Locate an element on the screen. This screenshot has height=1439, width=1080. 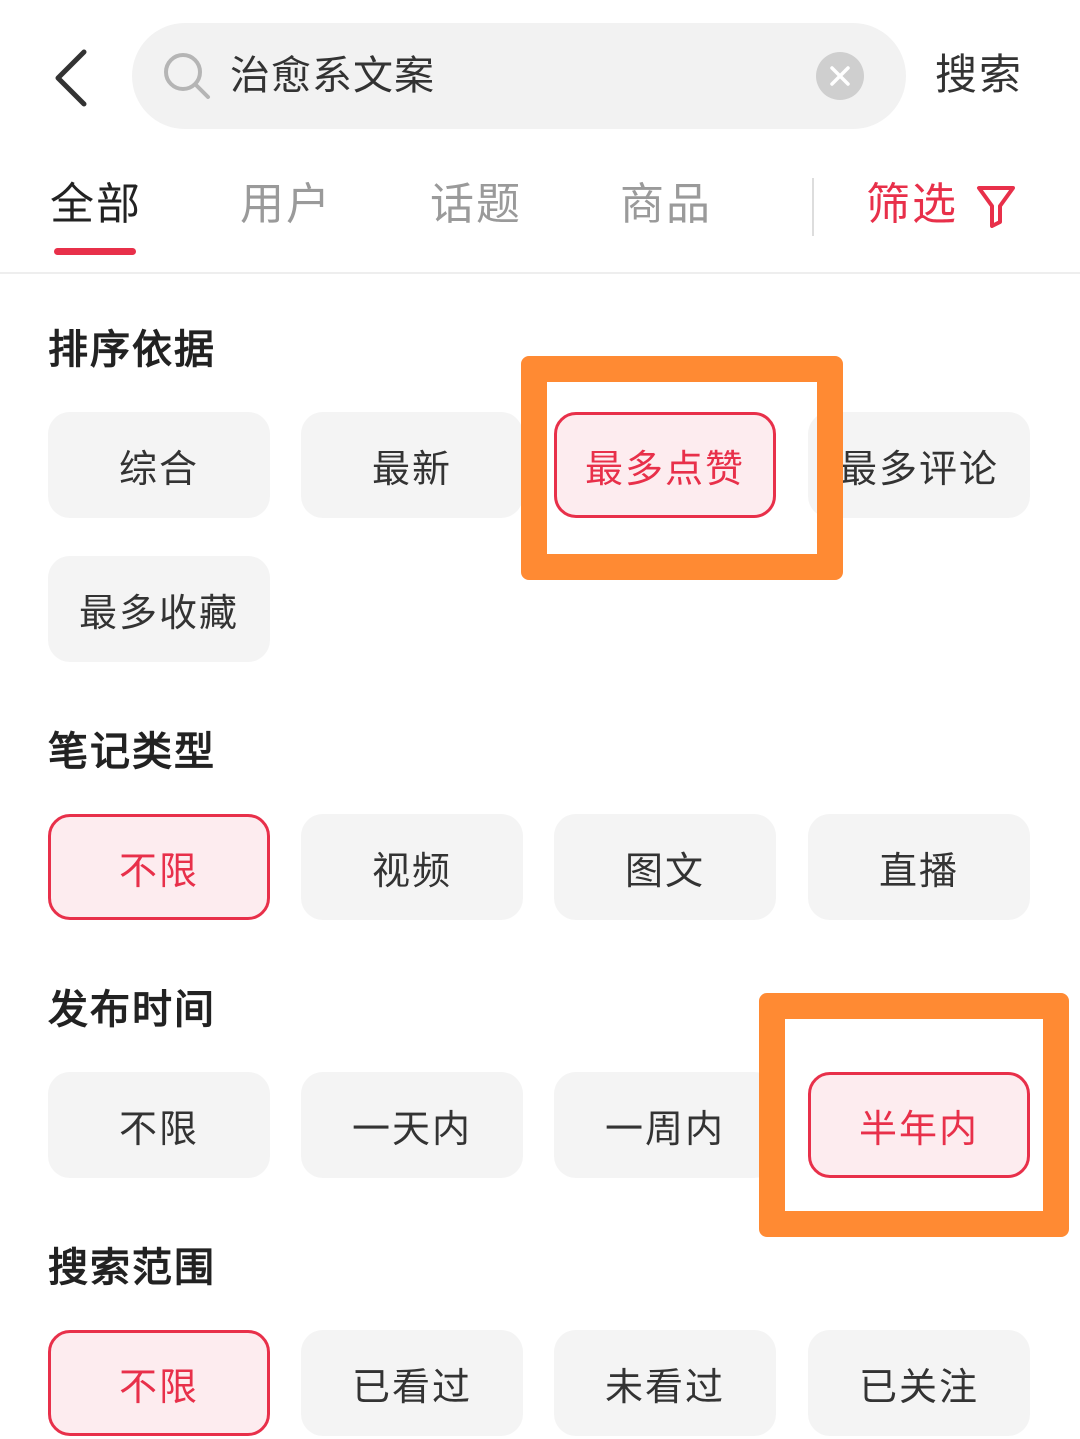
scope-followed: 已关注 is located at coordinates (919, 1383).